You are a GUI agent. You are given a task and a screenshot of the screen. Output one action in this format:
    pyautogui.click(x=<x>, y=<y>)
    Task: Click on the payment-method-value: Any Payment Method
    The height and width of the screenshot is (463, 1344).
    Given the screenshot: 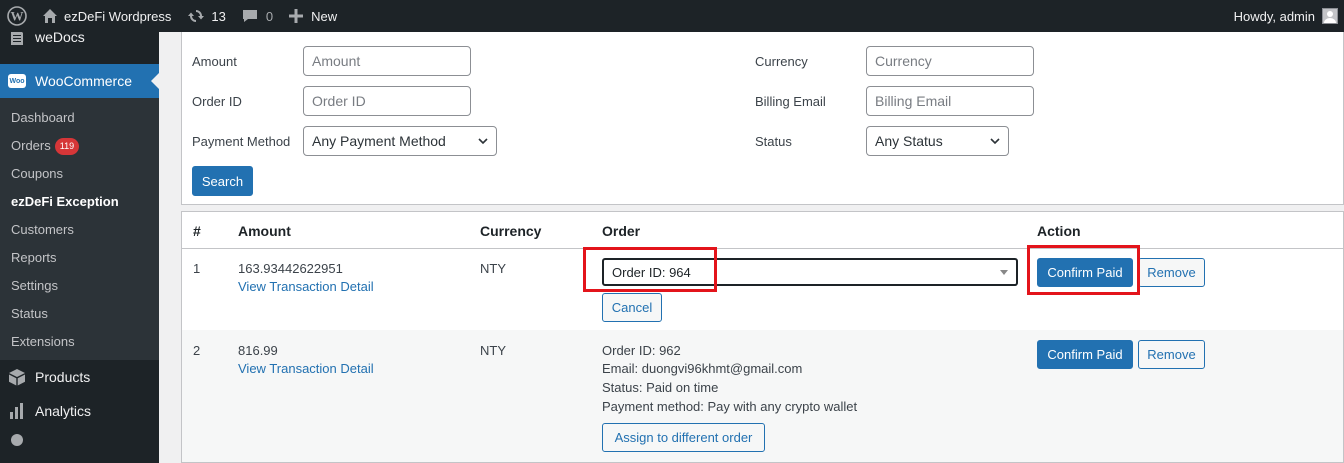 What is the action you would take?
    pyautogui.click(x=379, y=141)
    